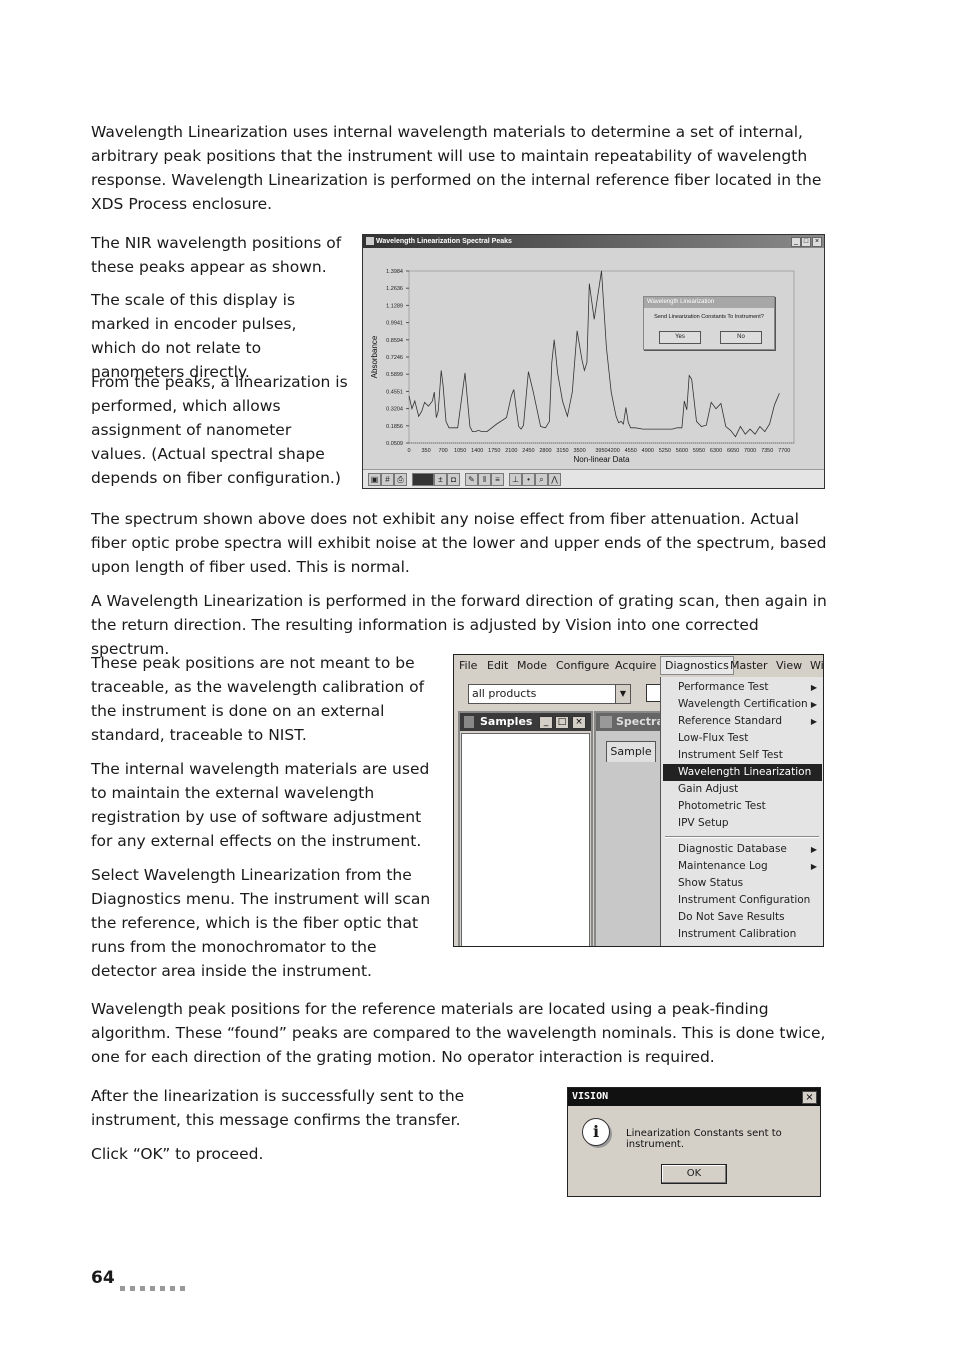 The height and width of the screenshot is (1350, 954). Describe the element at coordinates (596, 1132) in the screenshot. I see `info-icon: i` at that location.